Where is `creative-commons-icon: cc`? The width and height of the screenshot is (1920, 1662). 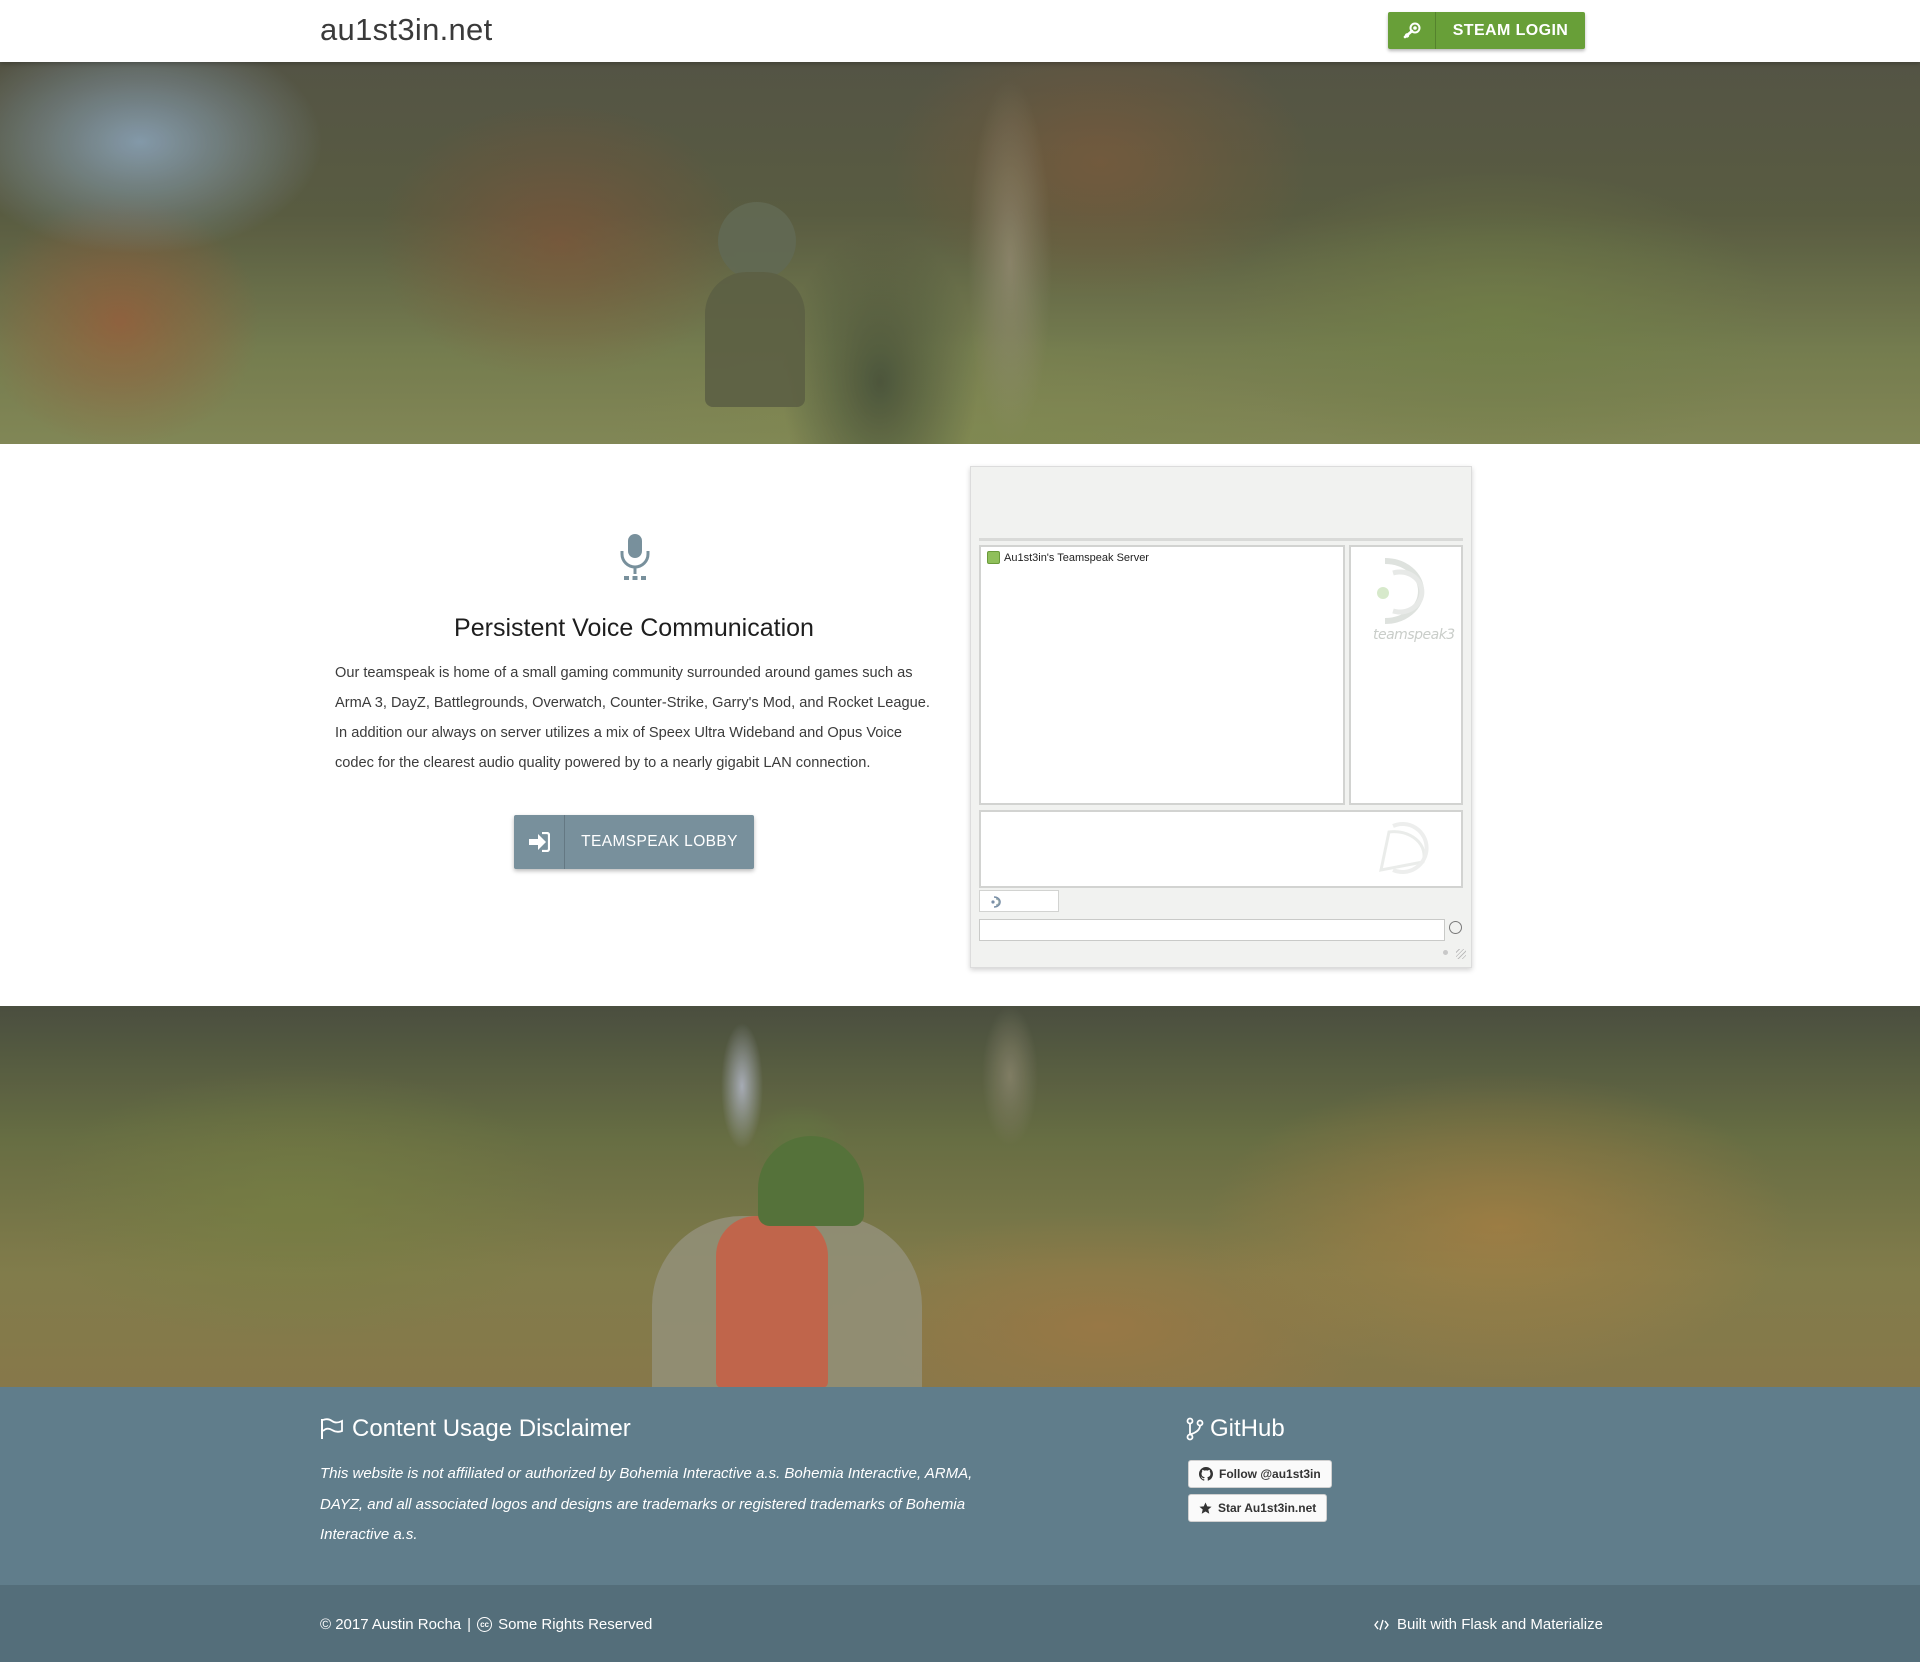 creative-commons-icon: cc is located at coordinates (485, 1624).